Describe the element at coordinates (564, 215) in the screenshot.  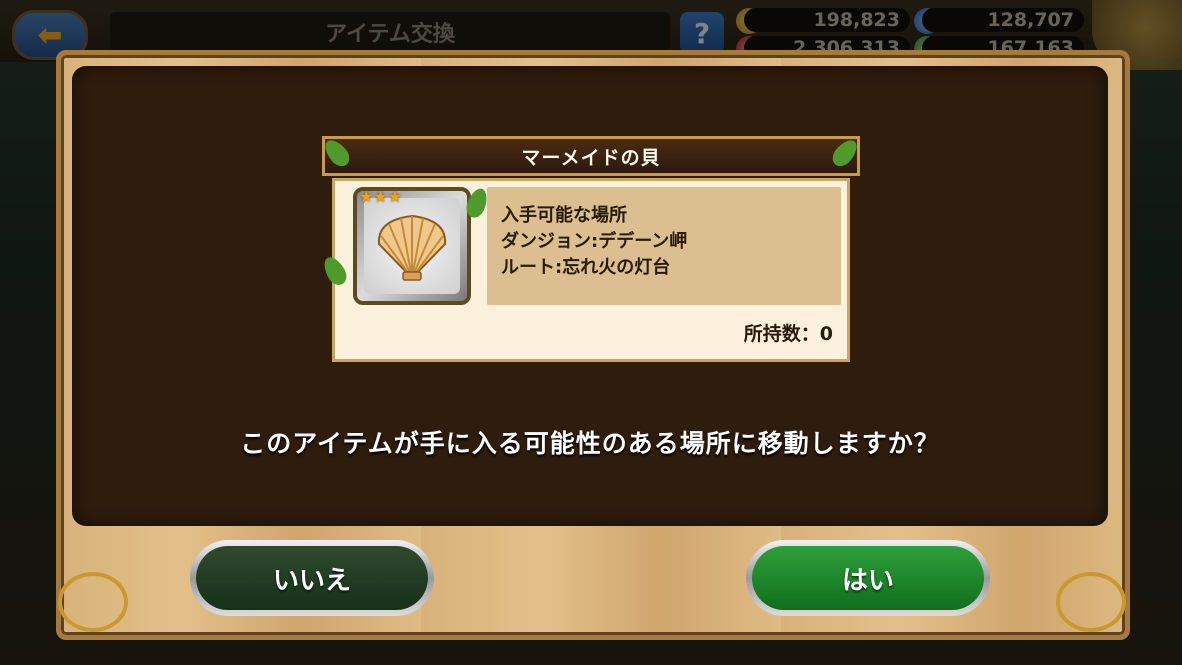
I see `availability-heading: 入手可能な場所` at that location.